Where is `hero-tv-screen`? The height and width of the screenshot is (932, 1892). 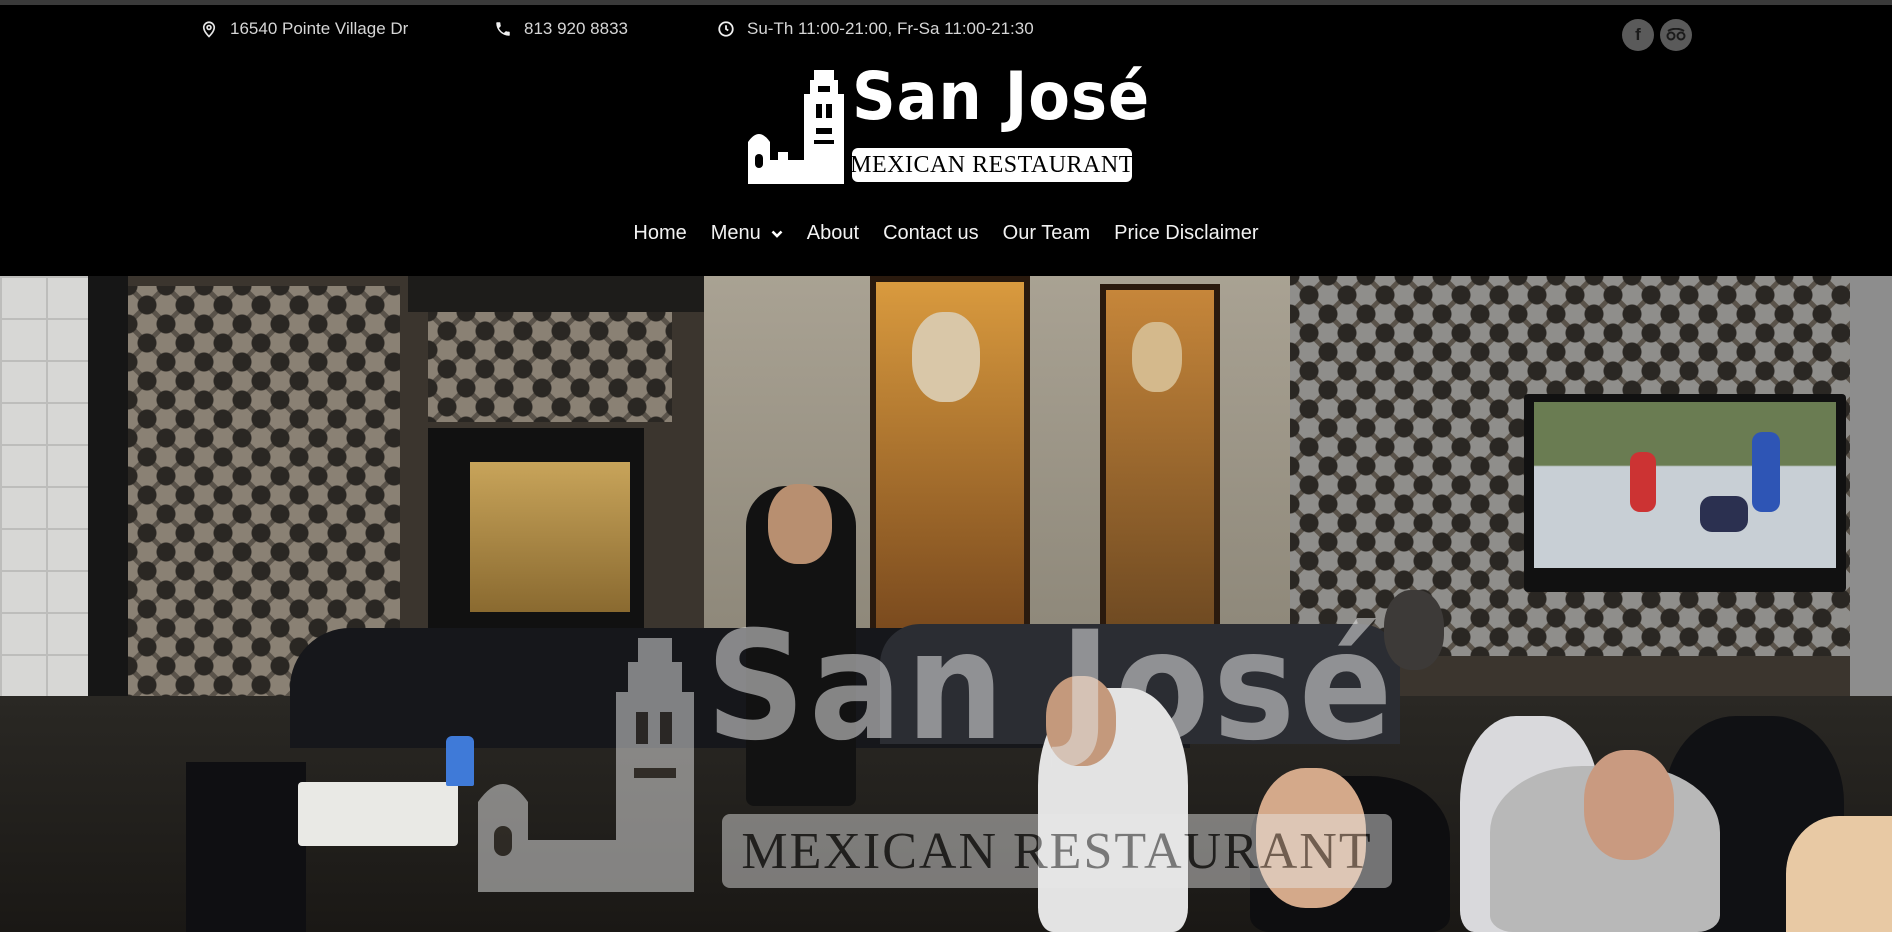 hero-tv-screen is located at coordinates (1685, 485).